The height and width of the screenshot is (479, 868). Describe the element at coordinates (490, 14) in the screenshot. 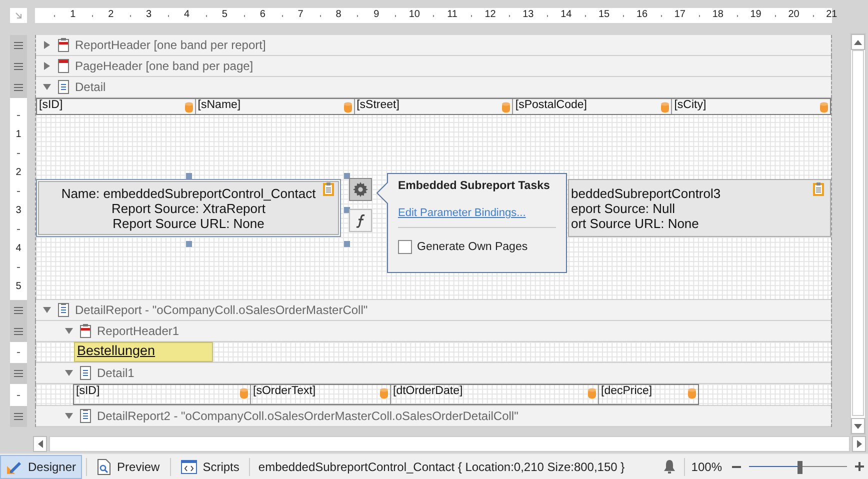

I see `ruler-number: 12` at that location.